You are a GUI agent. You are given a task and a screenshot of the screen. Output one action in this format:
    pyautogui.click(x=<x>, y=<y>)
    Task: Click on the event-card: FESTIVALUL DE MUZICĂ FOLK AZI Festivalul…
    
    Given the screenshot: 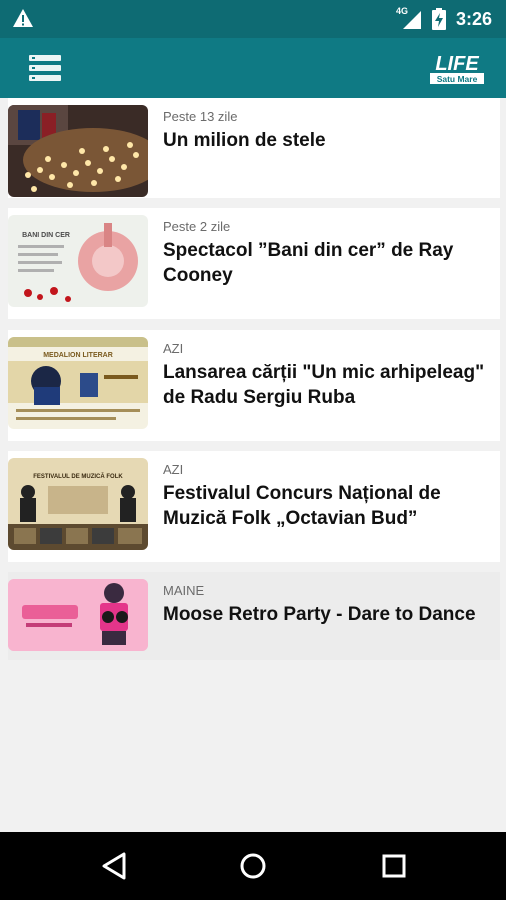 What is the action you would take?
    pyautogui.click(x=254, y=506)
    